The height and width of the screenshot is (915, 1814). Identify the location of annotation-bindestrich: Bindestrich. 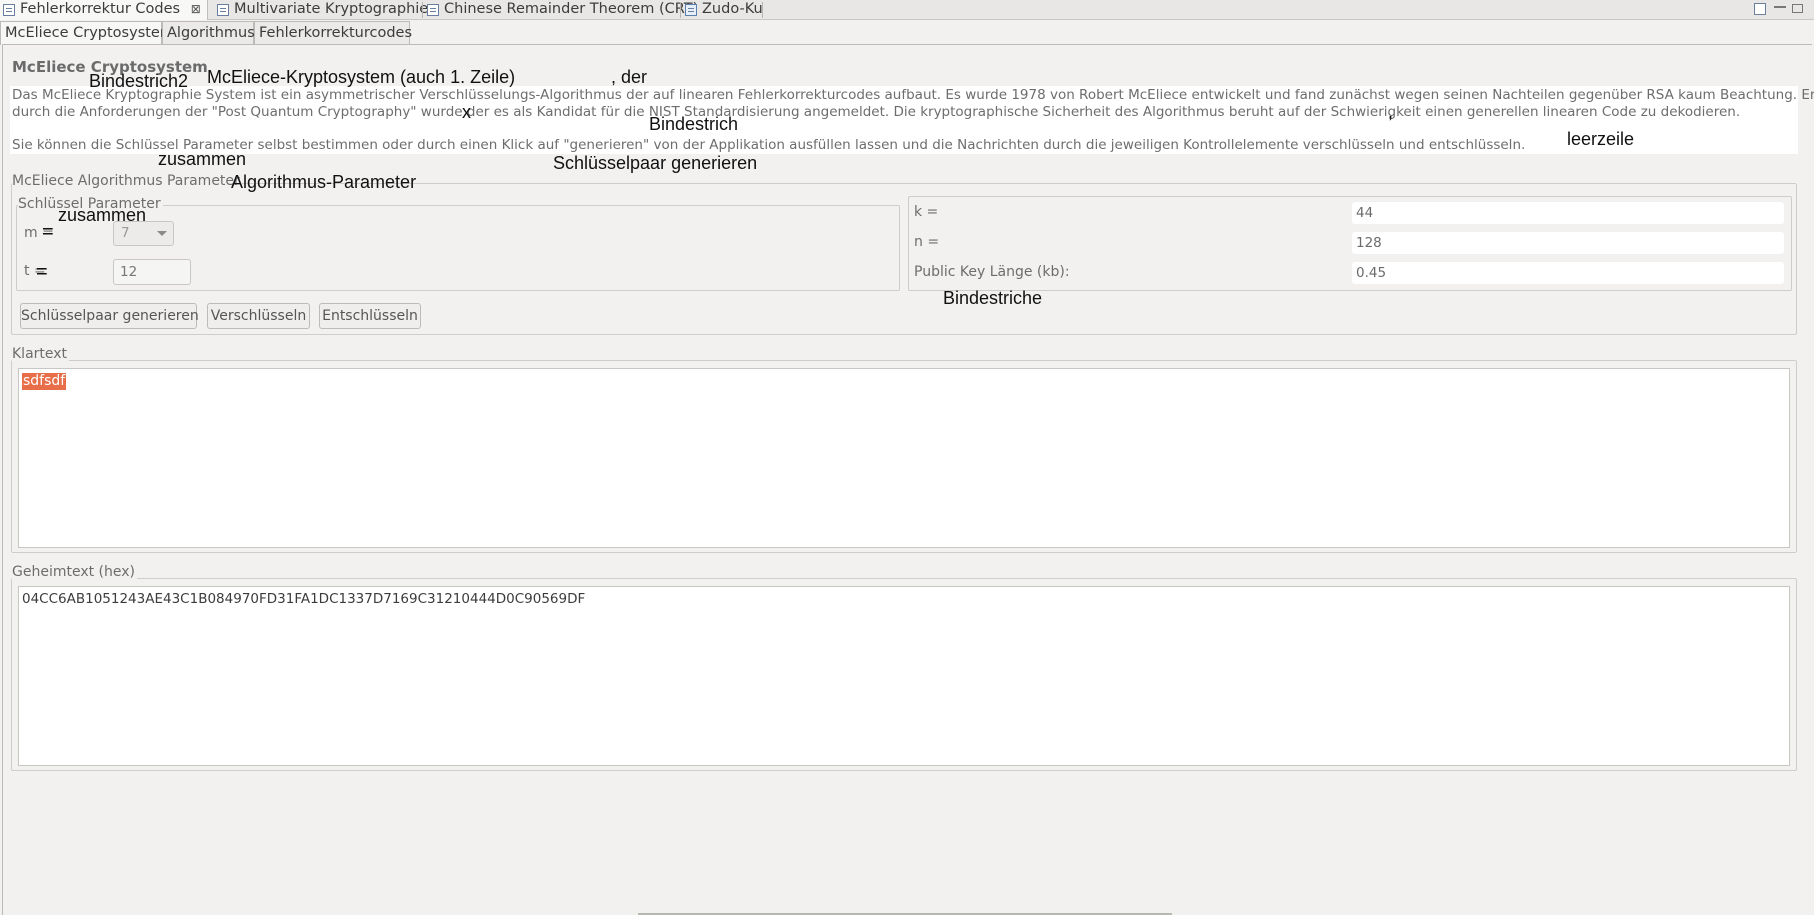
(694, 124).